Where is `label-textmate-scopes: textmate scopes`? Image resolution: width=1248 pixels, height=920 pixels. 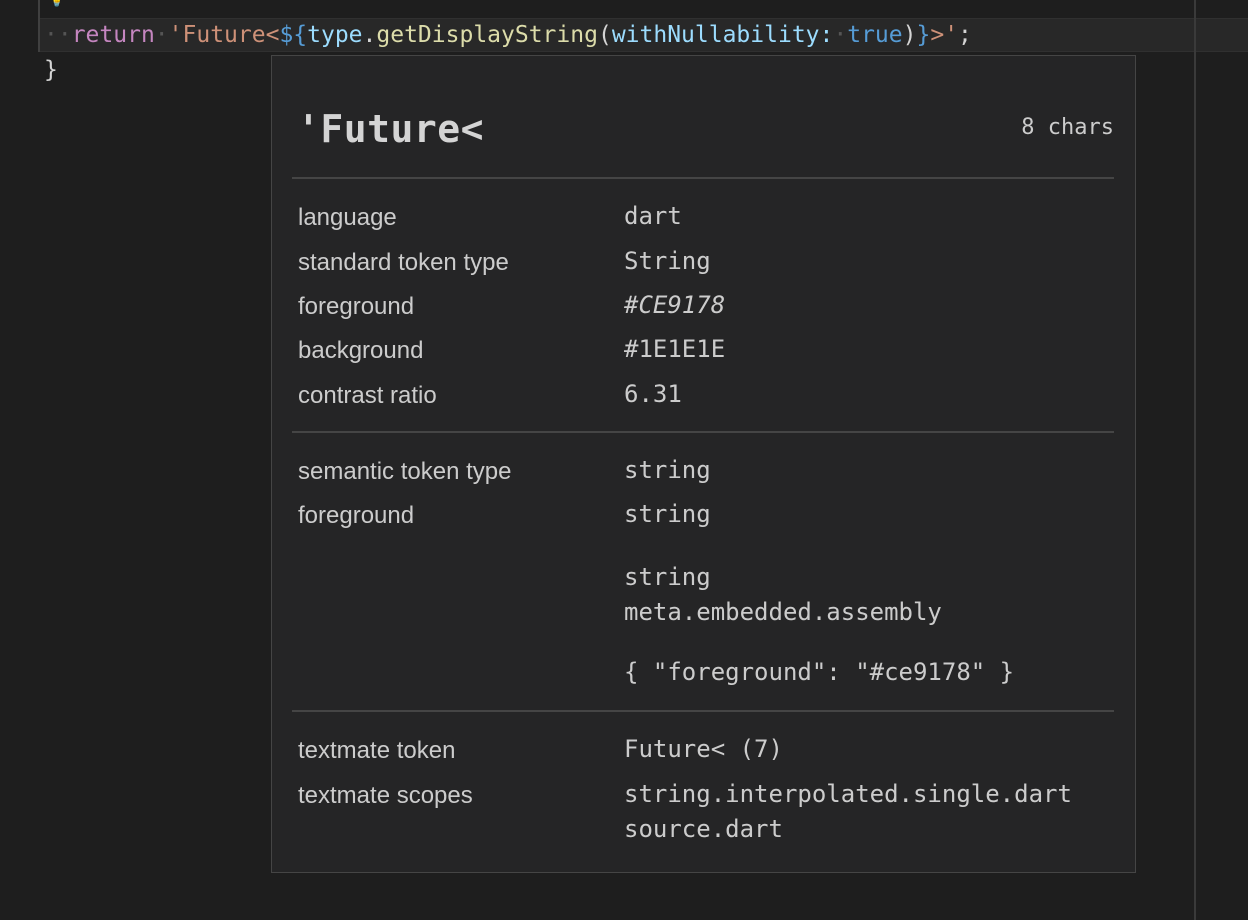 label-textmate-scopes: textmate scopes is located at coordinates (385, 795).